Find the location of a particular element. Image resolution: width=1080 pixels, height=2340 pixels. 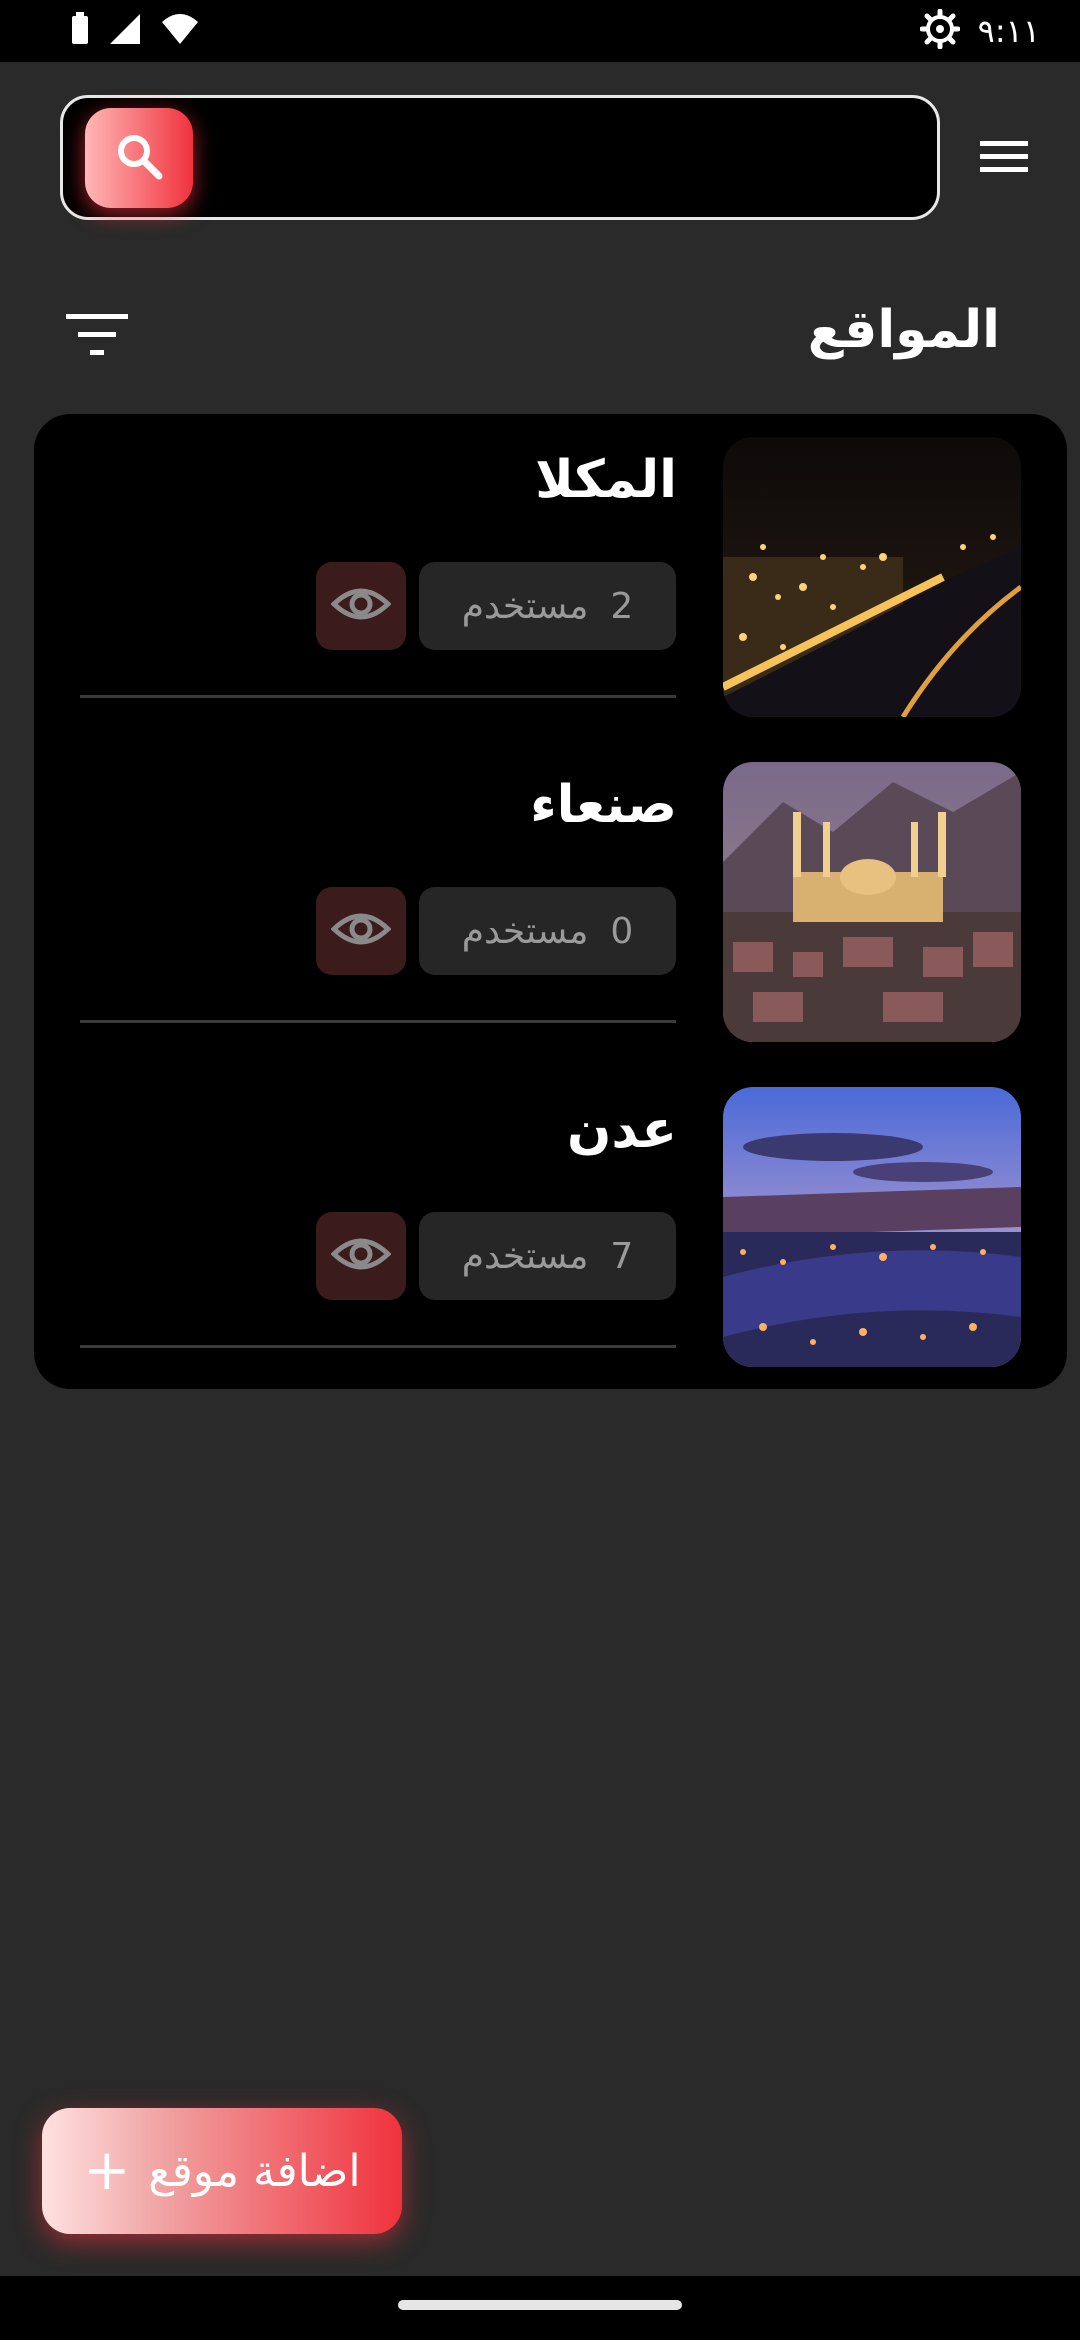

list-item: صنعاء 0 مستخدم is located at coordinates (550, 901).